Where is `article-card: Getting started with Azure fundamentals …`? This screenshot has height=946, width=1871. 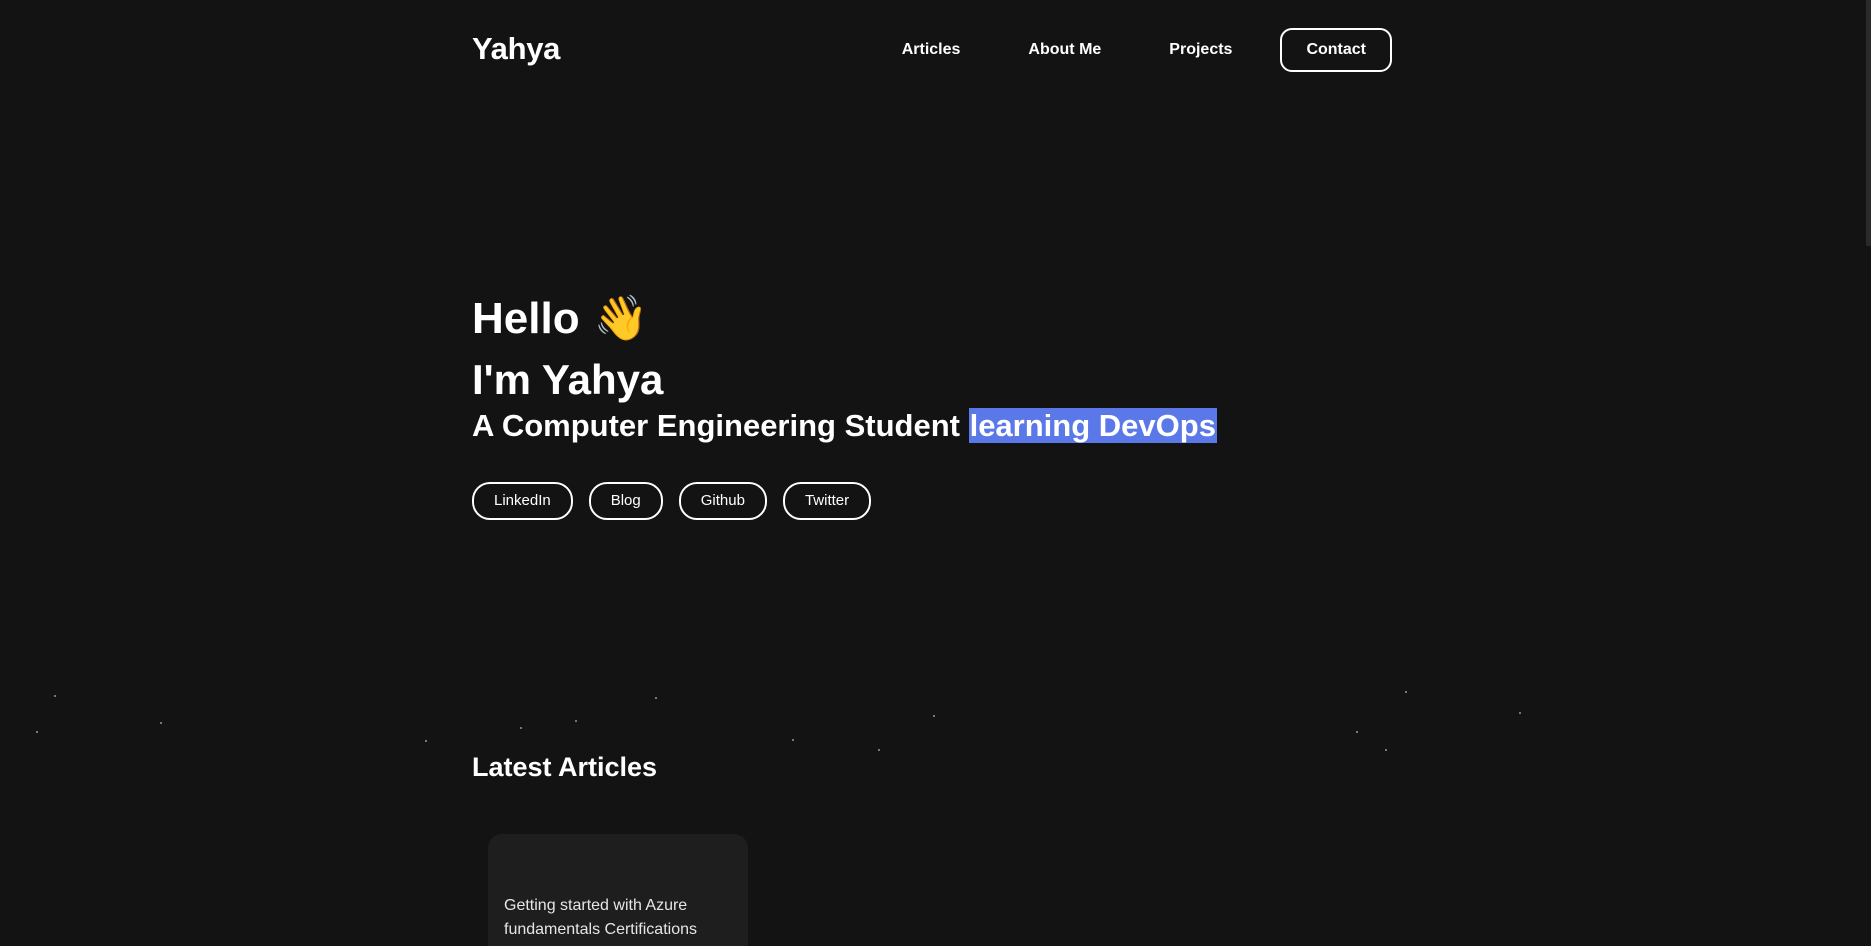
article-card: Getting started with Azure fundamentals … is located at coordinates (618, 890).